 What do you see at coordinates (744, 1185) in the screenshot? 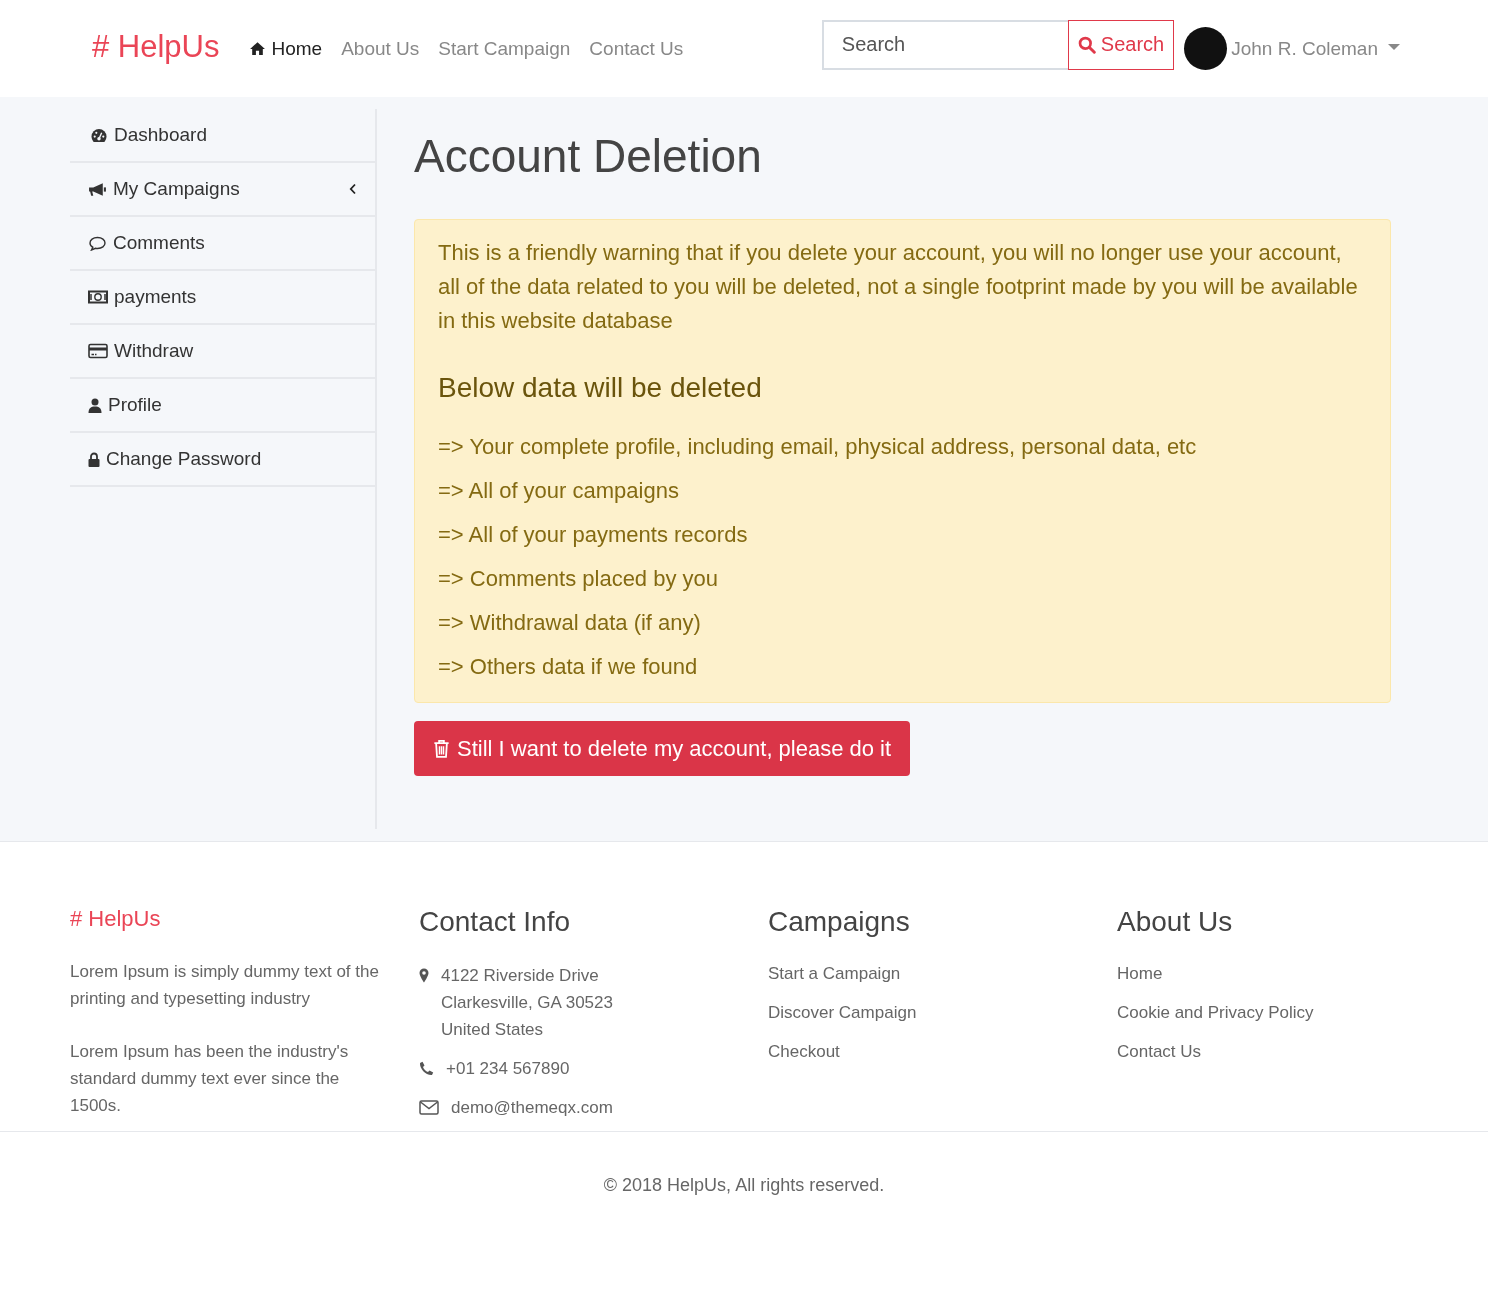
I see `copyright-text: © 2018 HelpUs, All rights reserved.` at bounding box center [744, 1185].